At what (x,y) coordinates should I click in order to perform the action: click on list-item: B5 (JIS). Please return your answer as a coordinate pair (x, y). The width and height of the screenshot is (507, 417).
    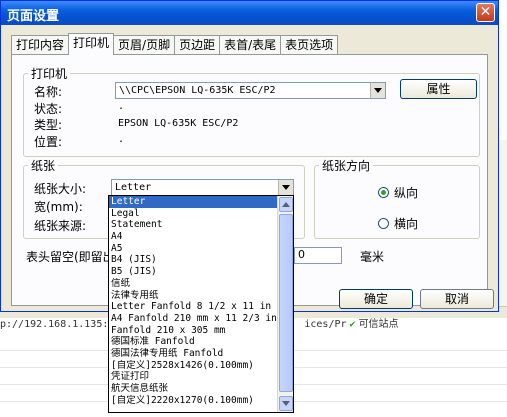
    Looking at the image, I should click on (193, 272).